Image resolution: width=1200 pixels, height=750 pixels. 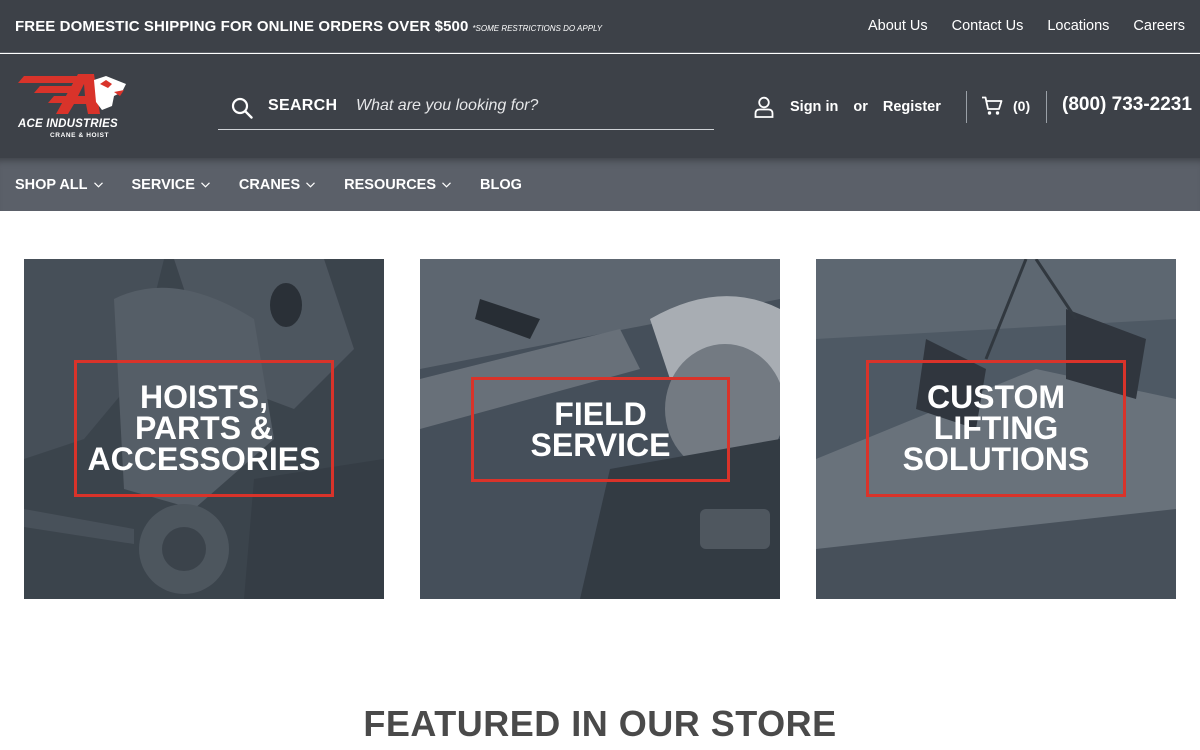 I want to click on cart-icon, so click(x=992, y=105).